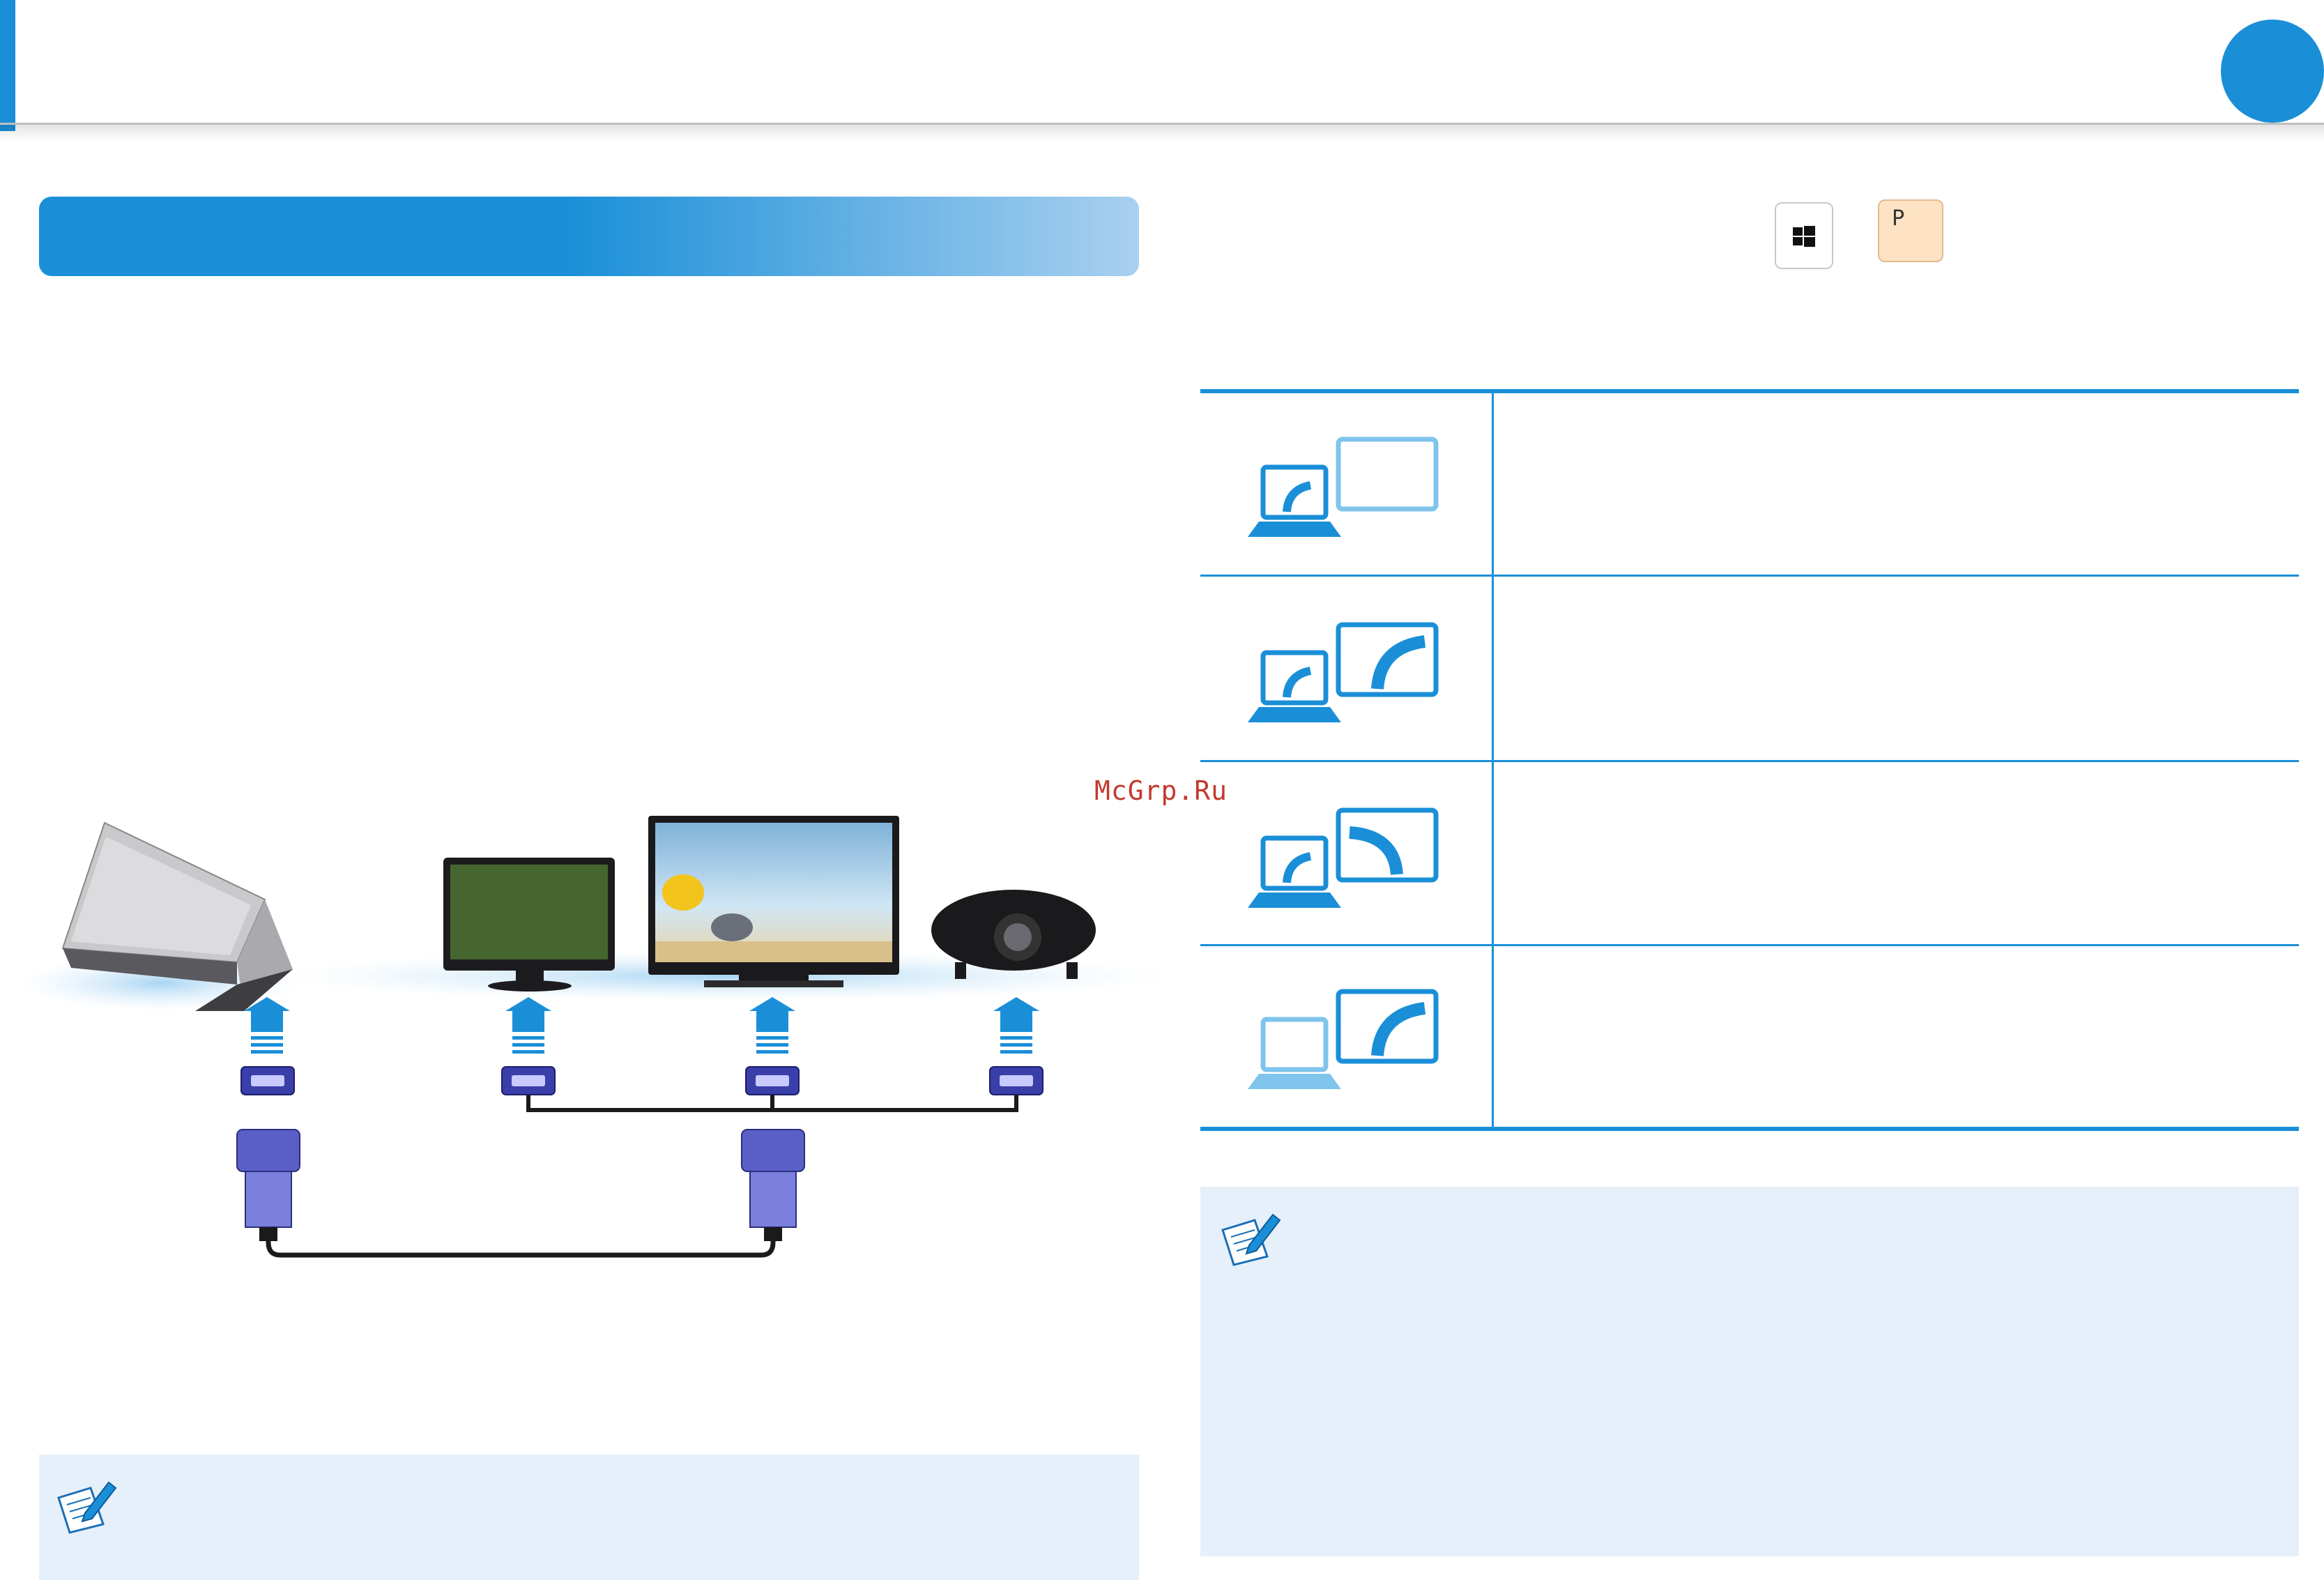 This screenshot has width=2324, height=1580. What do you see at coordinates (1749, 1129) in the screenshot?
I see `table-bottom-rule` at bounding box center [1749, 1129].